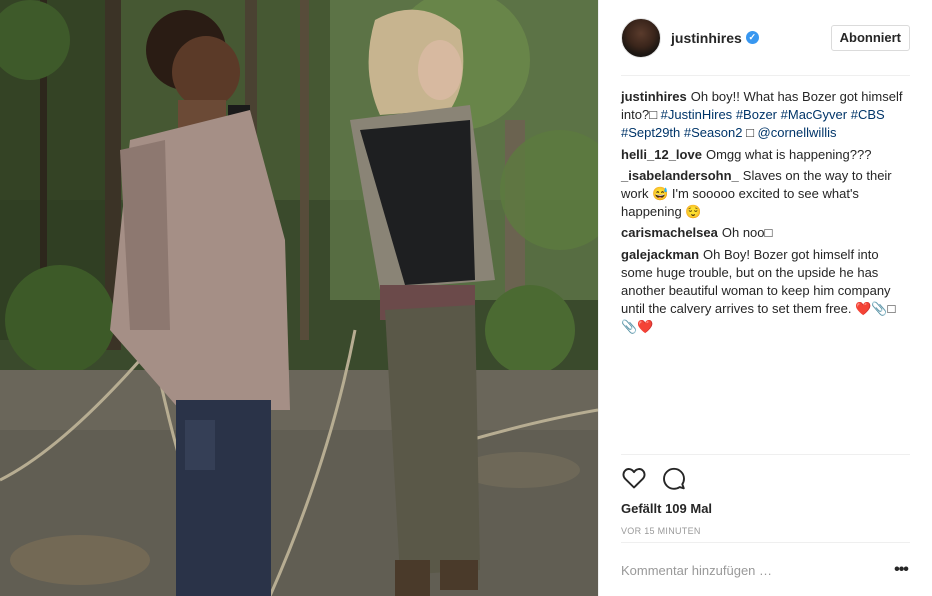  I want to click on comment-input, so click(756, 570).